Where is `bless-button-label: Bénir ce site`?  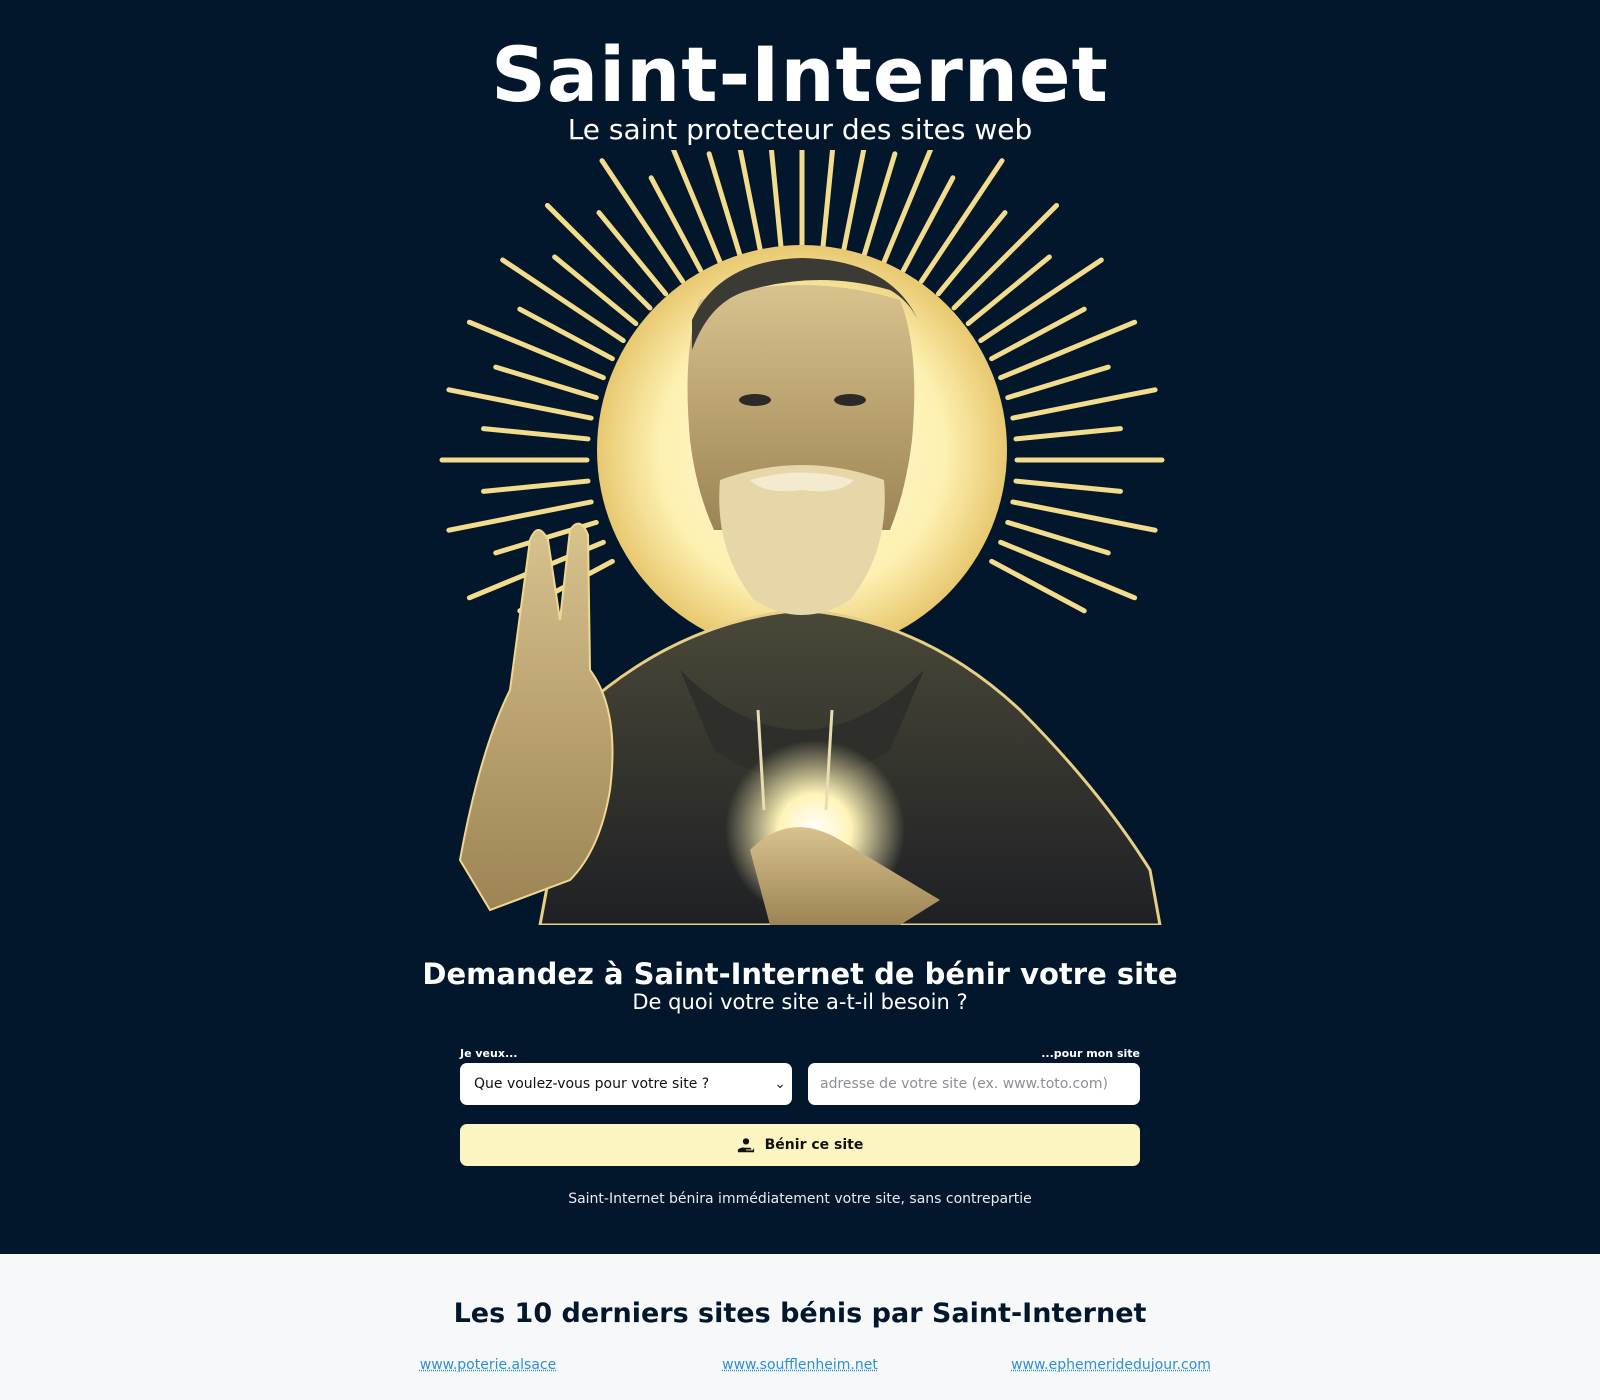
bless-button-label: Bénir ce site is located at coordinates (814, 1145).